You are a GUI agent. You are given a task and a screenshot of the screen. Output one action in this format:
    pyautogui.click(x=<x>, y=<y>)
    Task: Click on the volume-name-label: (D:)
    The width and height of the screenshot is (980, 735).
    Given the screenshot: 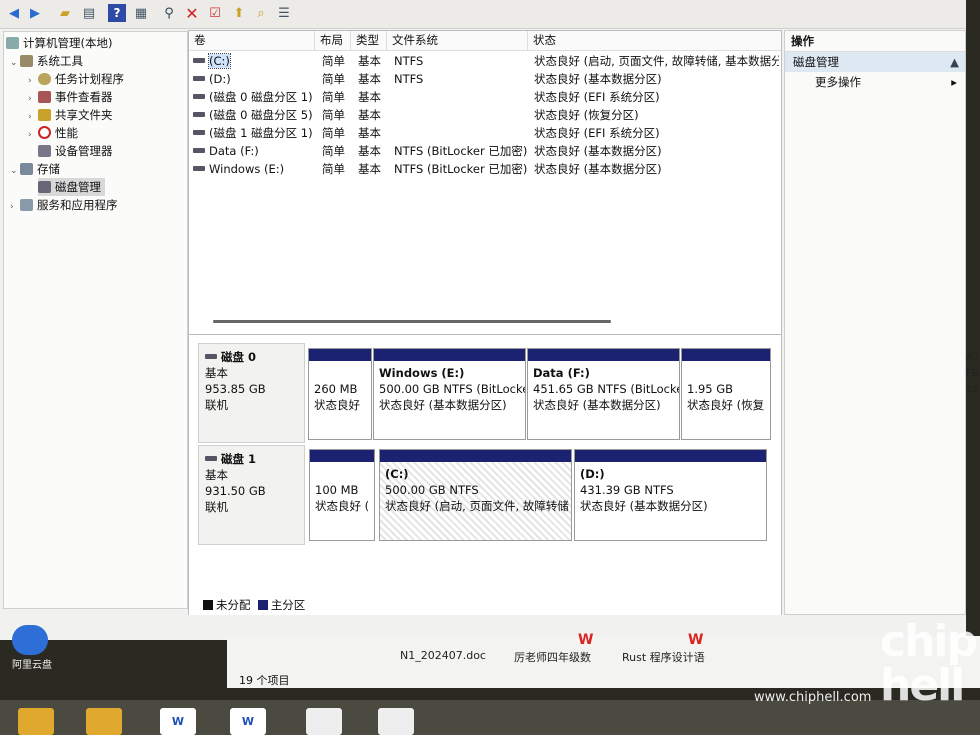 What is the action you would take?
    pyautogui.click(x=220, y=79)
    